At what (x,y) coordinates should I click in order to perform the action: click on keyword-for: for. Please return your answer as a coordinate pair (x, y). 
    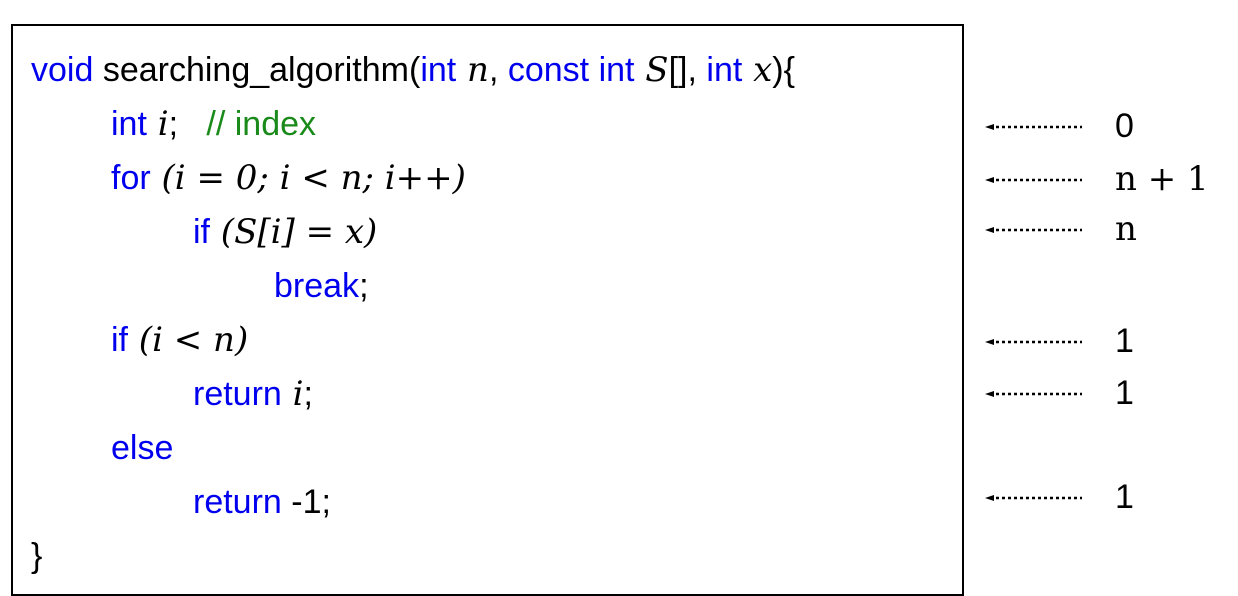
    Looking at the image, I should click on (131, 178).